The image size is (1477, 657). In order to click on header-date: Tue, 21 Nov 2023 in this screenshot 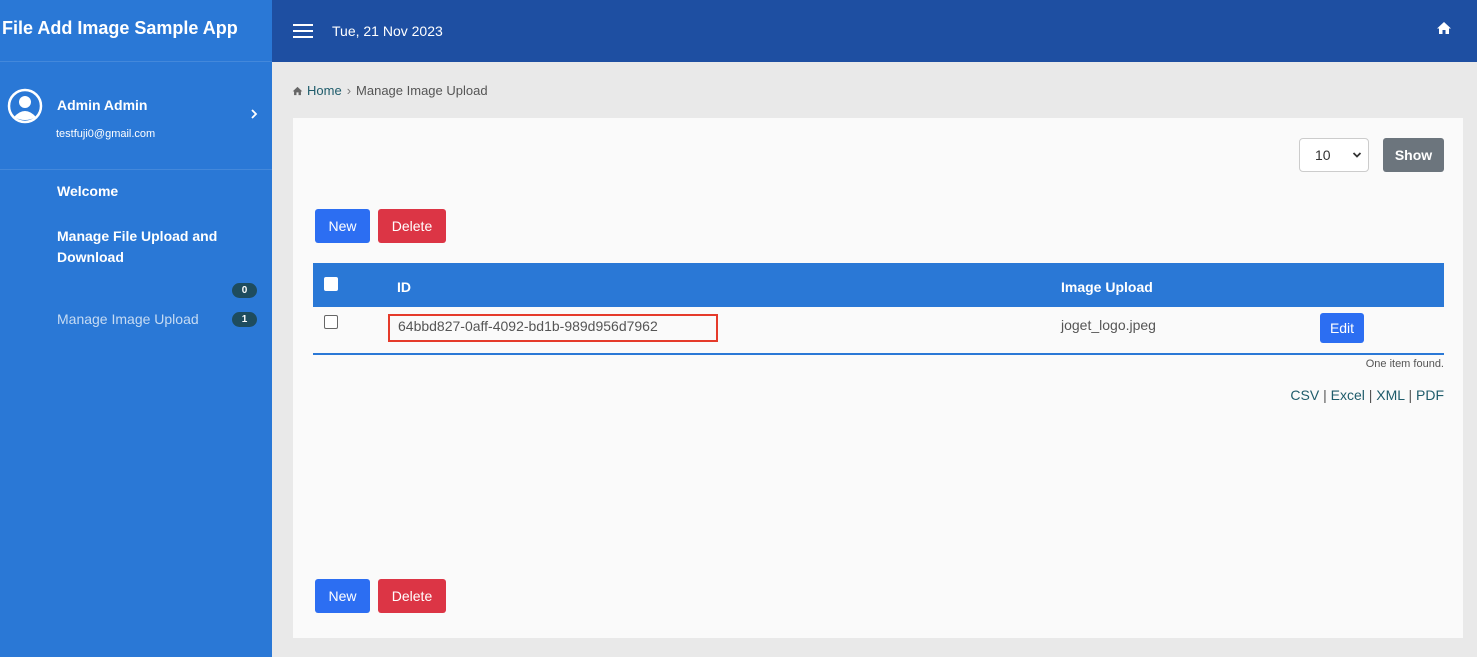, I will do `click(387, 31)`.